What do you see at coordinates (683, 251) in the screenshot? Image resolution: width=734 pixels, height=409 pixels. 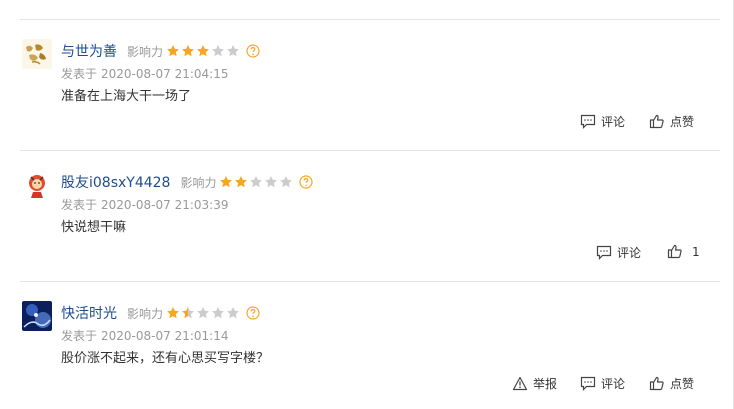 I see `like-button: 1` at bounding box center [683, 251].